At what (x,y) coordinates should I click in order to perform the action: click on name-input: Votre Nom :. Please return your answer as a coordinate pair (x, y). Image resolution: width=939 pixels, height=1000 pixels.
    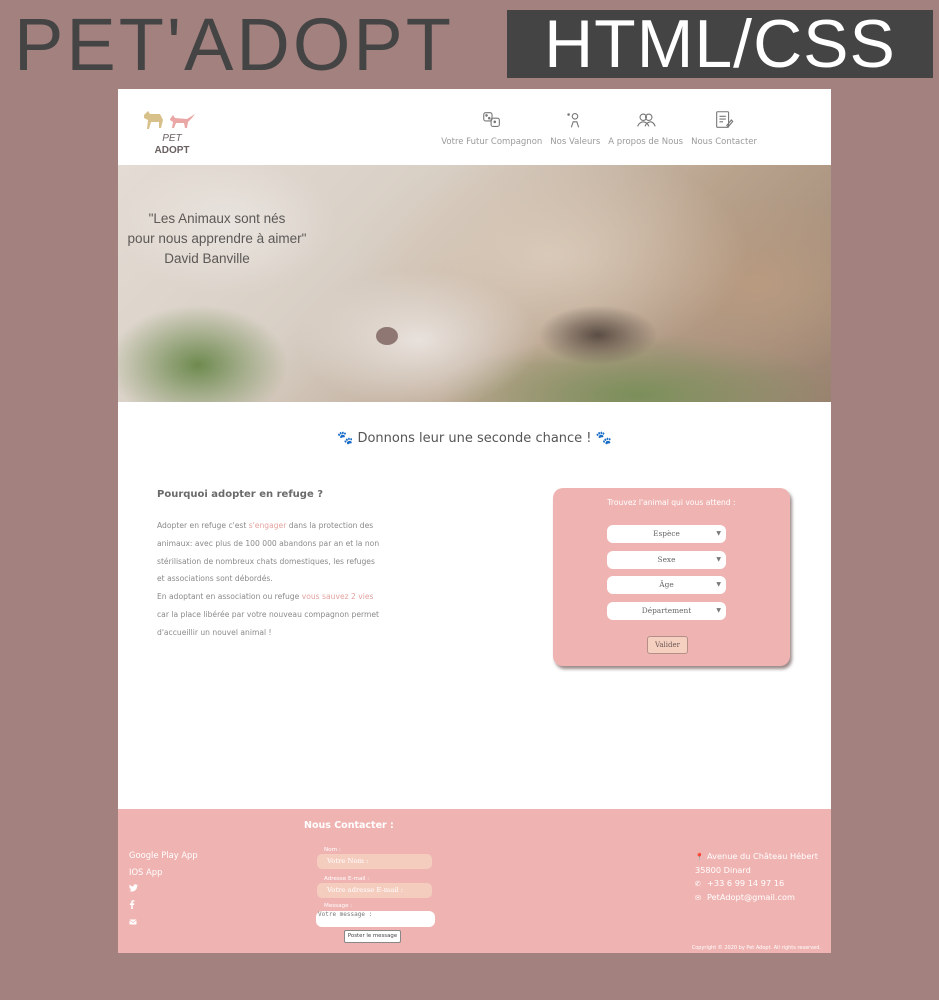
    Looking at the image, I should click on (374, 861).